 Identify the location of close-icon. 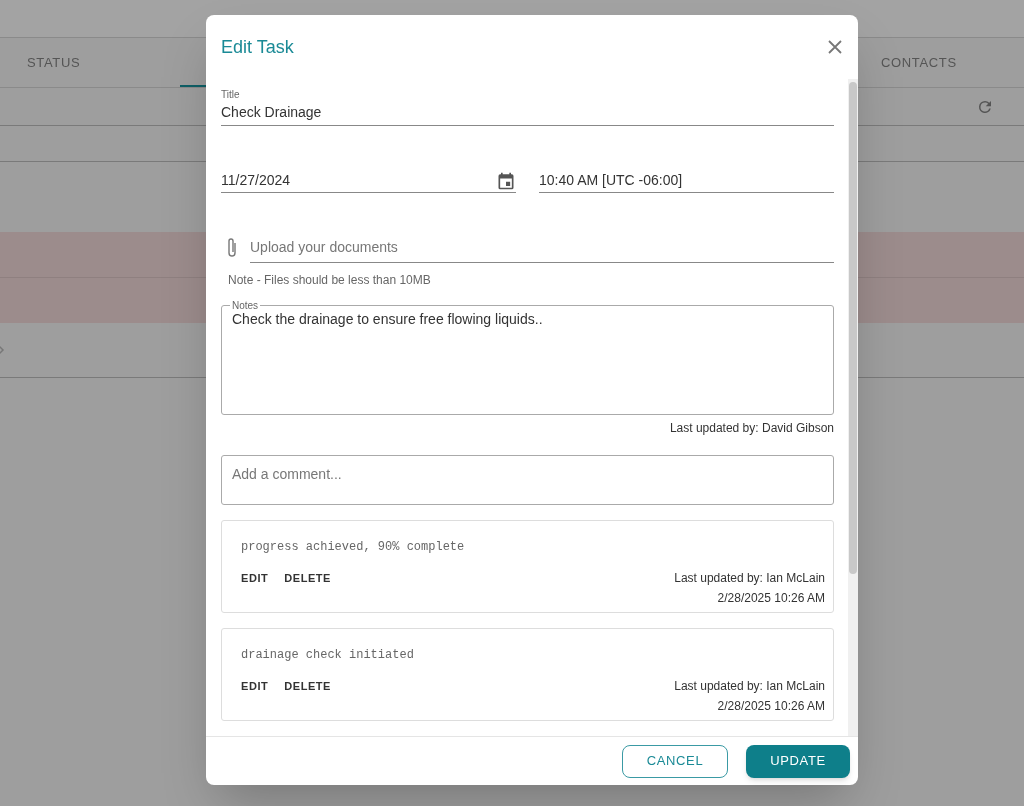
(835, 47).